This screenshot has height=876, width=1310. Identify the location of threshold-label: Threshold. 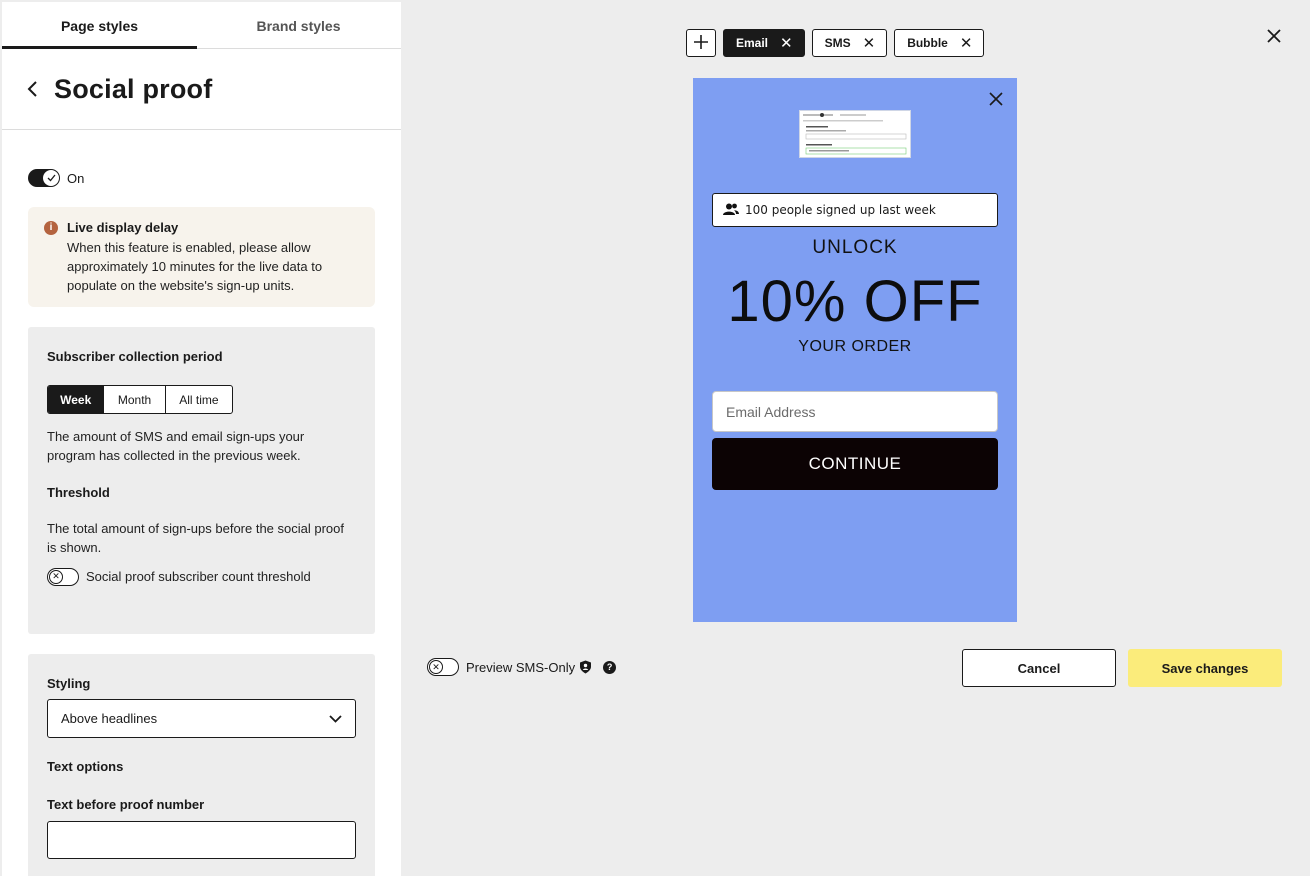
(78, 492).